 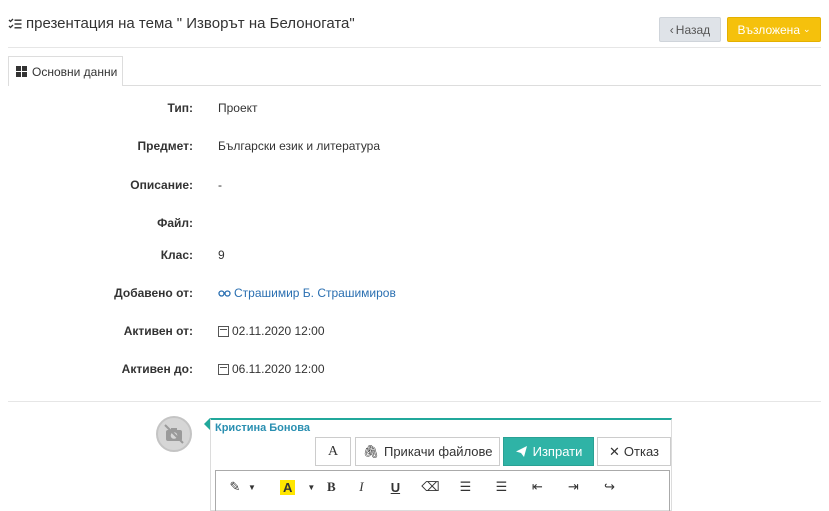 What do you see at coordinates (300, 185) in the screenshot?
I see `detail-row-description: Описание: -` at bounding box center [300, 185].